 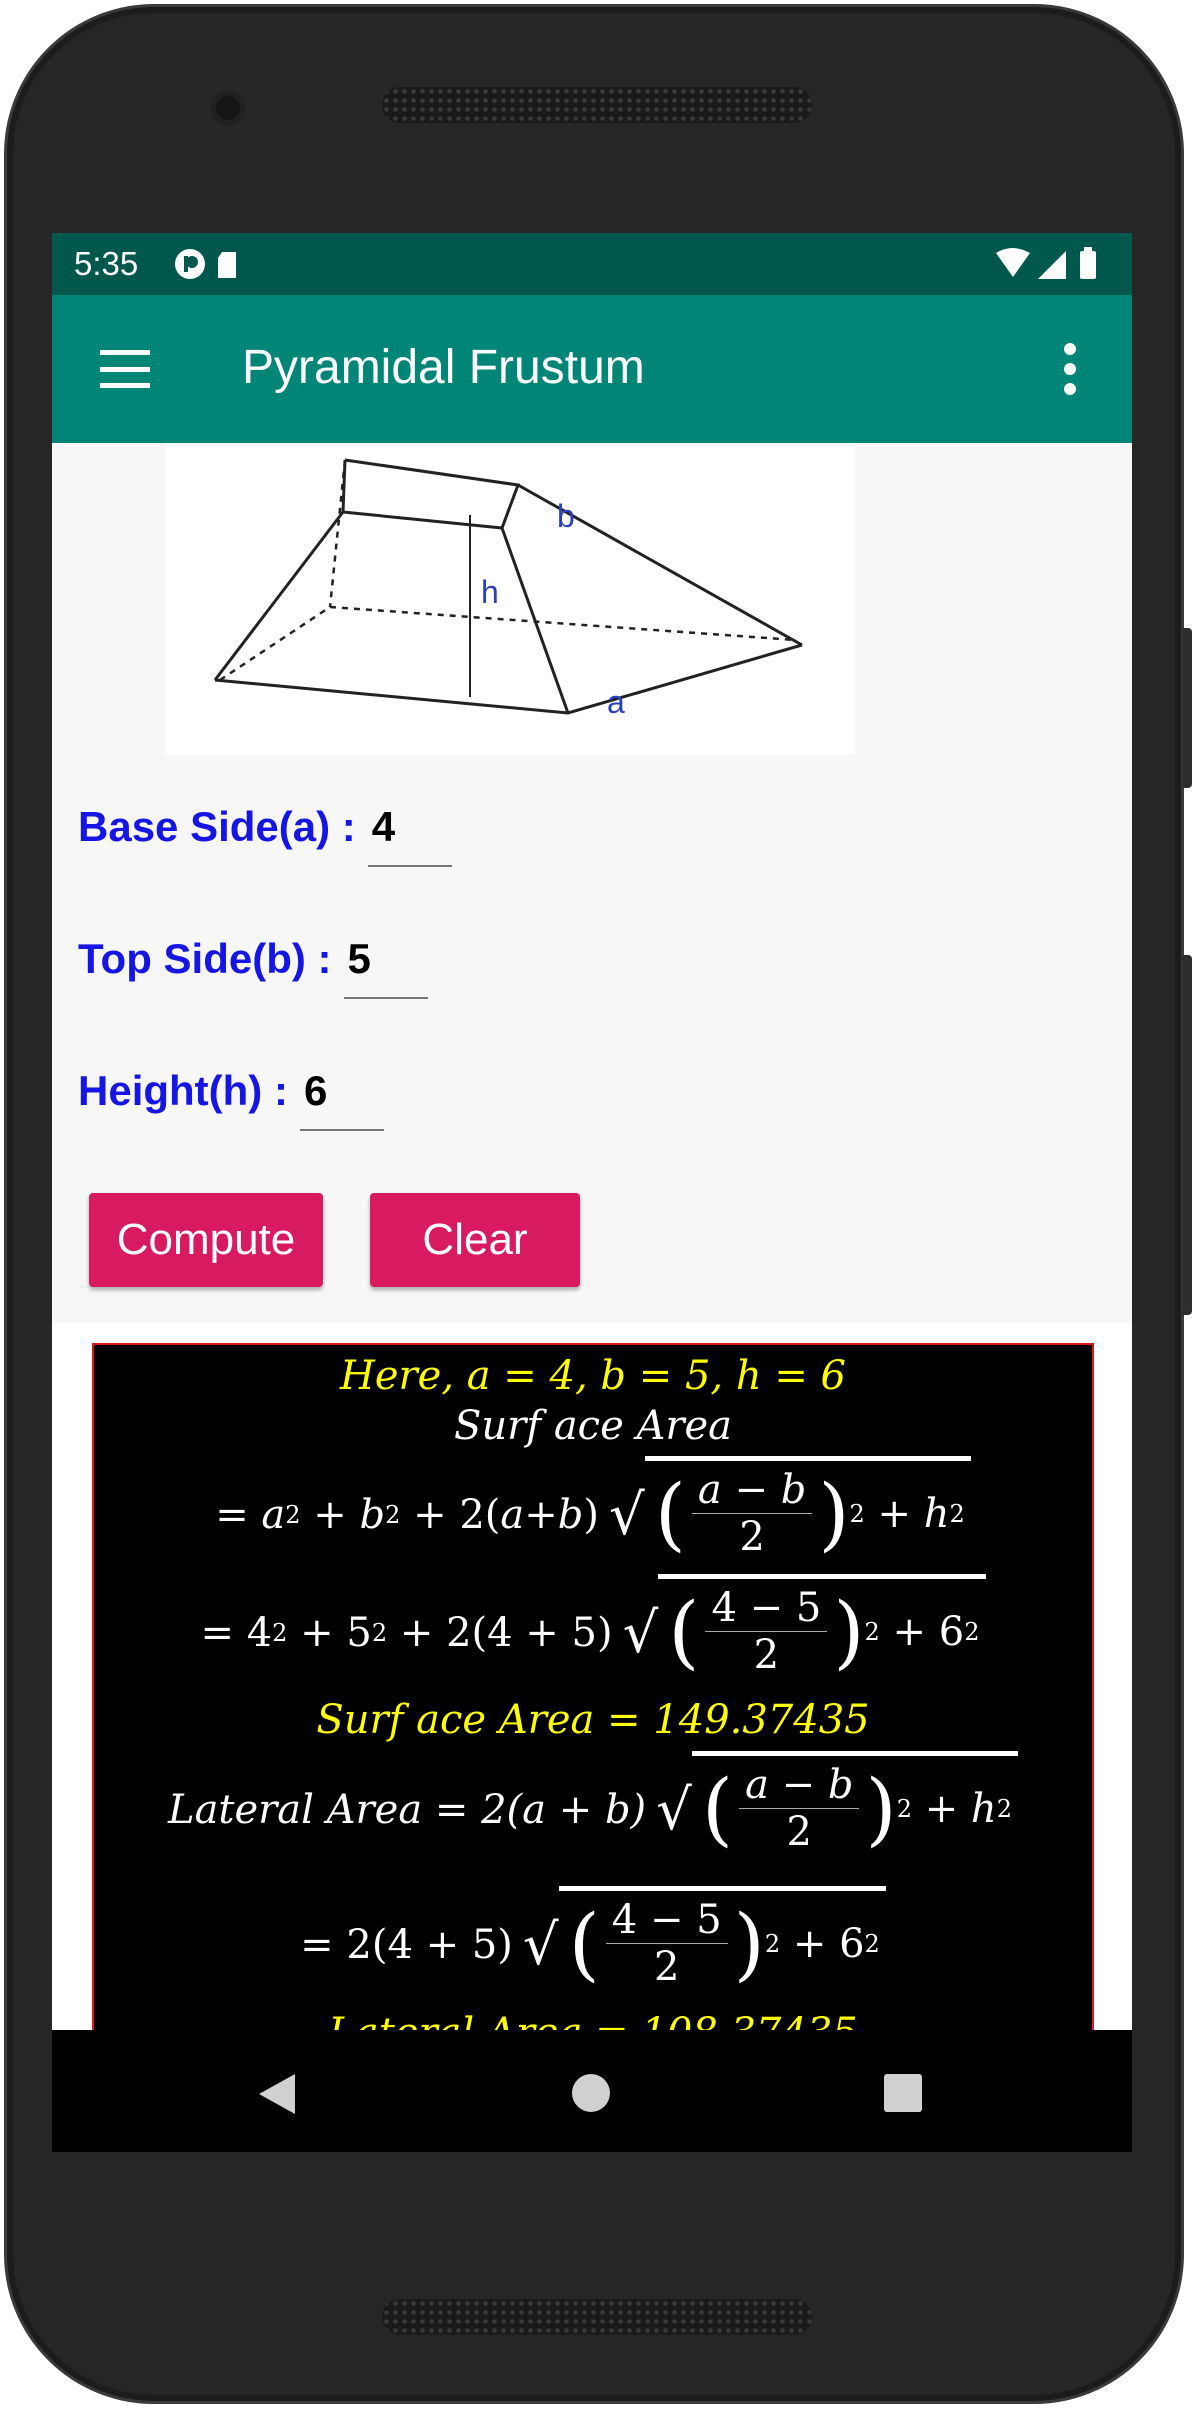 I want to click on top-side-row: Top Side(b) : 5, so click(x=253, y=967).